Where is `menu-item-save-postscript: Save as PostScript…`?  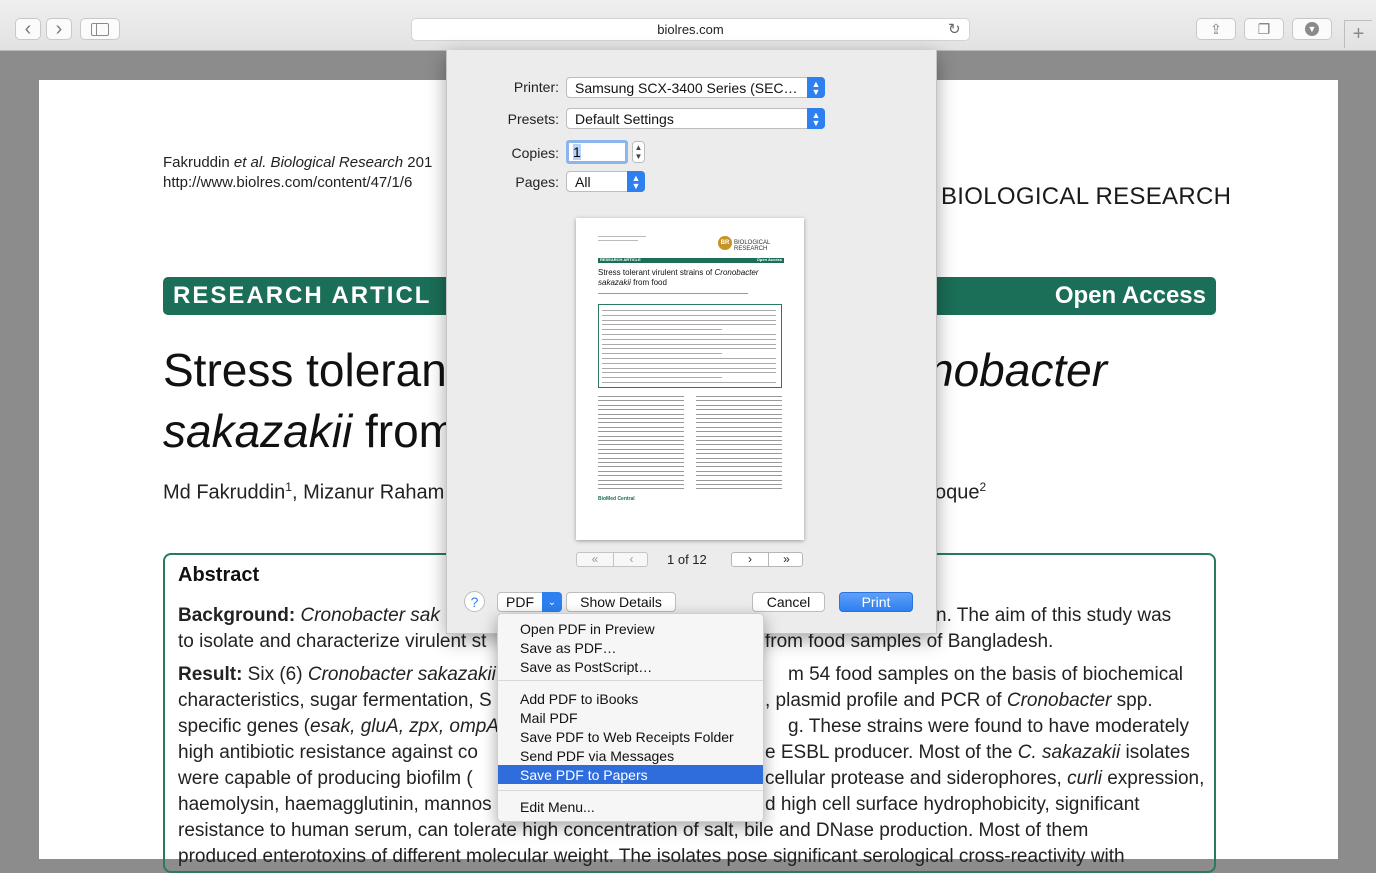 menu-item-save-postscript: Save as PostScript… is located at coordinates (630, 666).